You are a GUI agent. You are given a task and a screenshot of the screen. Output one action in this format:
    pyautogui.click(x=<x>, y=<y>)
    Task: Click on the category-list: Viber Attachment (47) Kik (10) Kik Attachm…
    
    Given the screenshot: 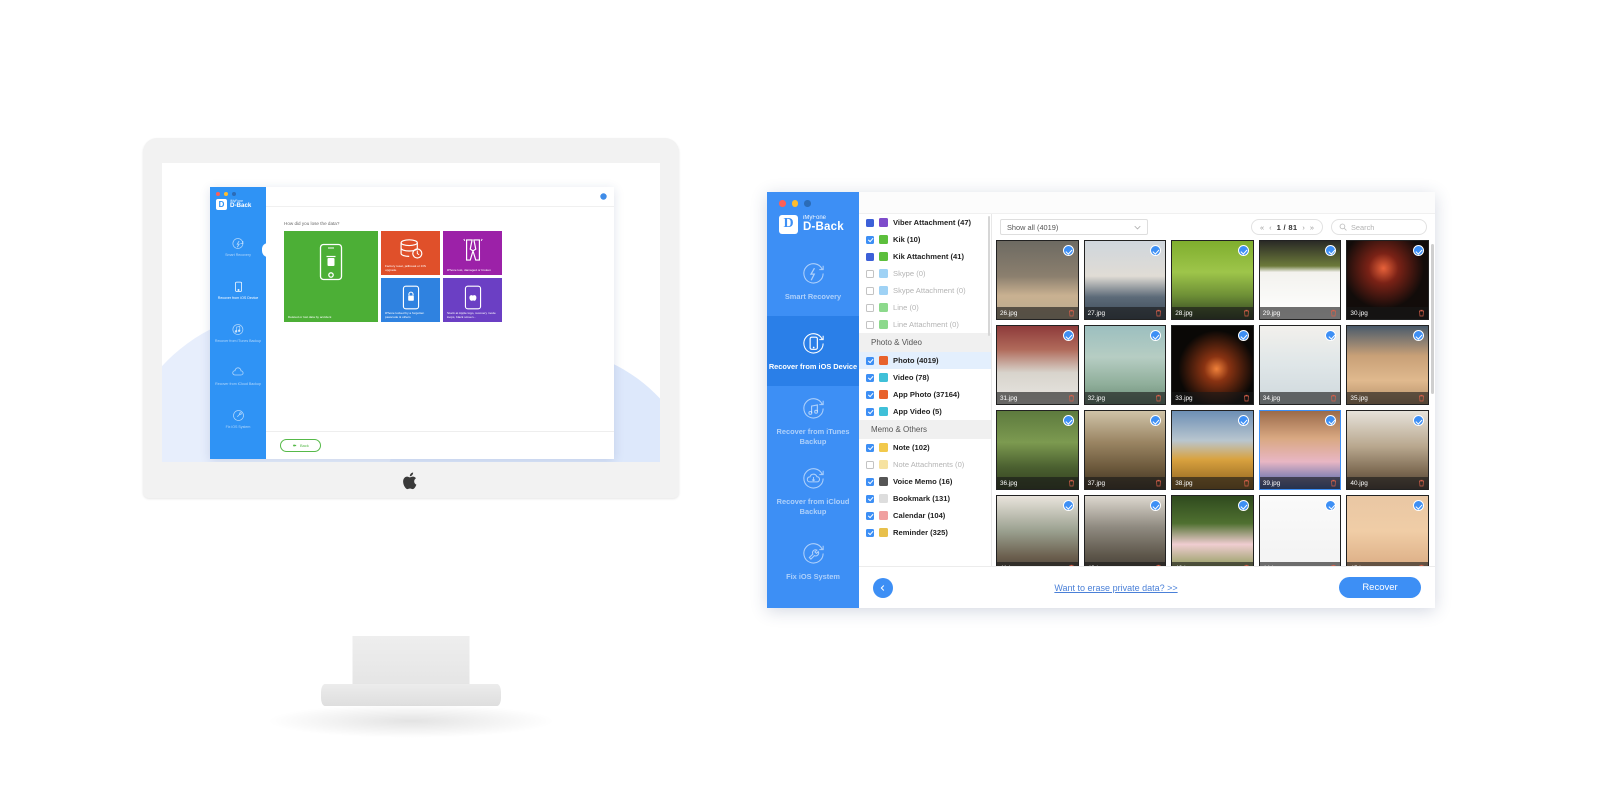 What is the action you would take?
    pyautogui.click(x=925, y=390)
    